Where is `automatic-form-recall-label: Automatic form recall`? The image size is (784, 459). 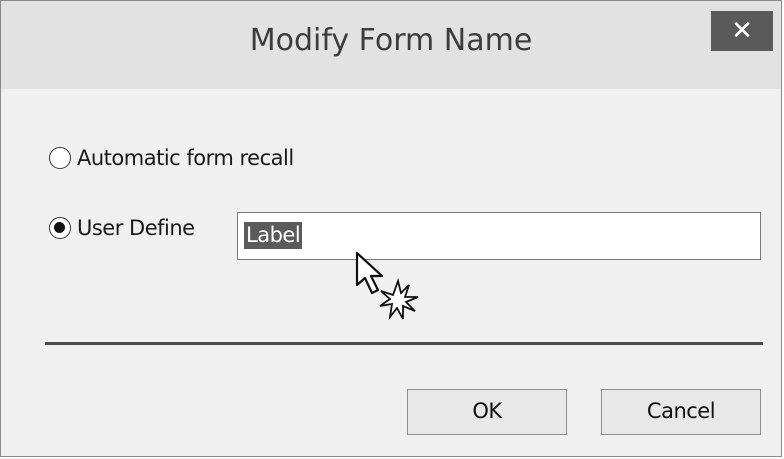 automatic-form-recall-label: Automatic form recall is located at coordinates (185, 158).